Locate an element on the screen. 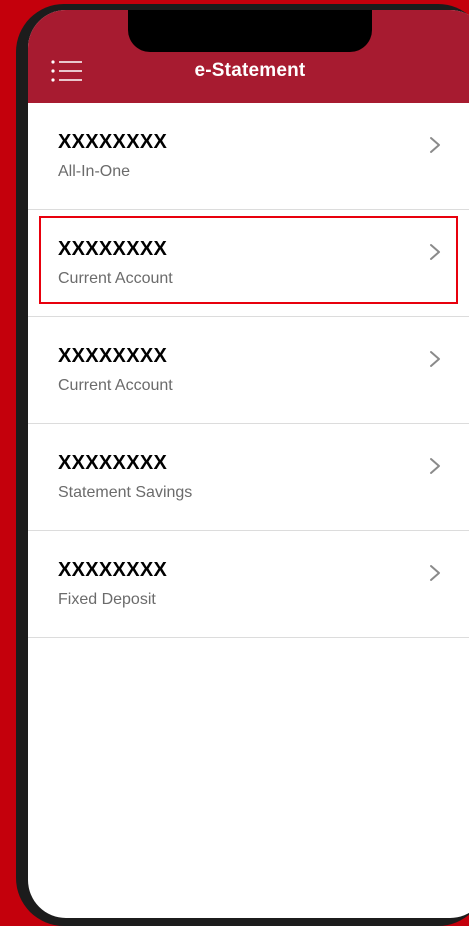  account-type: All-In-One is located at coordinates (94, 171).